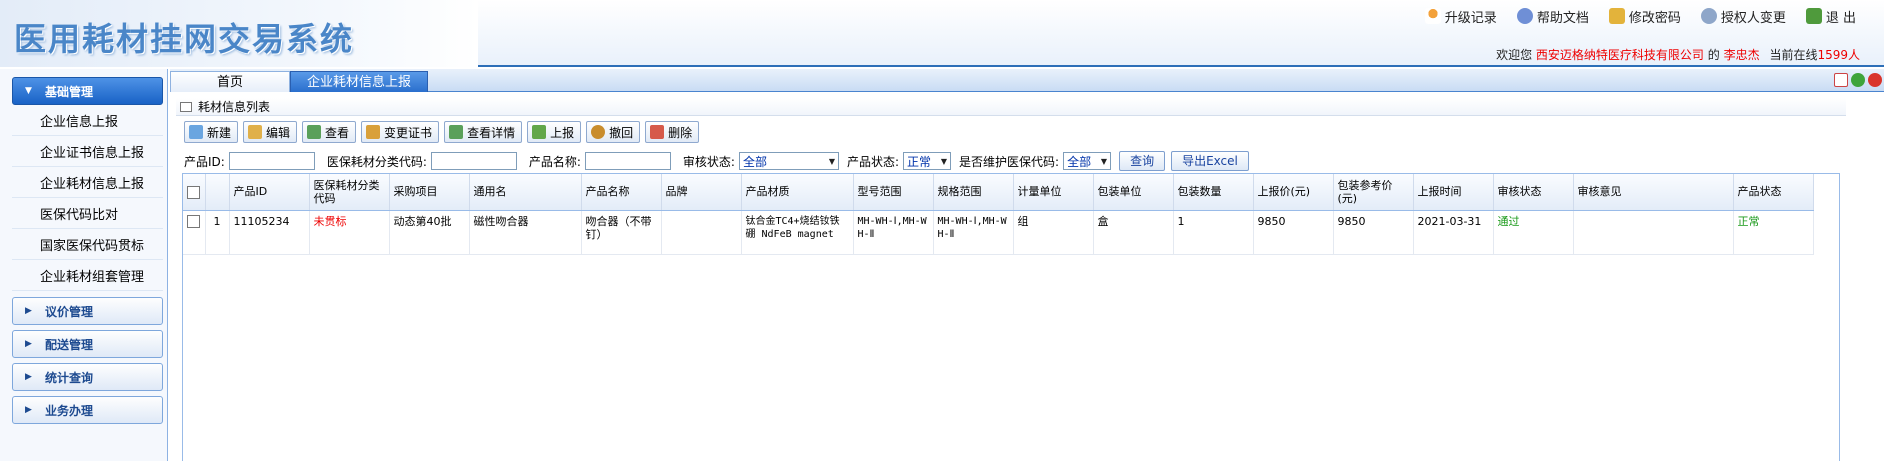  Describe the element at coordinates (893, 232) in the screenshot. I see `cell-model-range: MH-WH-Ⅰ,MH-WH-Ⅱ` at that location.